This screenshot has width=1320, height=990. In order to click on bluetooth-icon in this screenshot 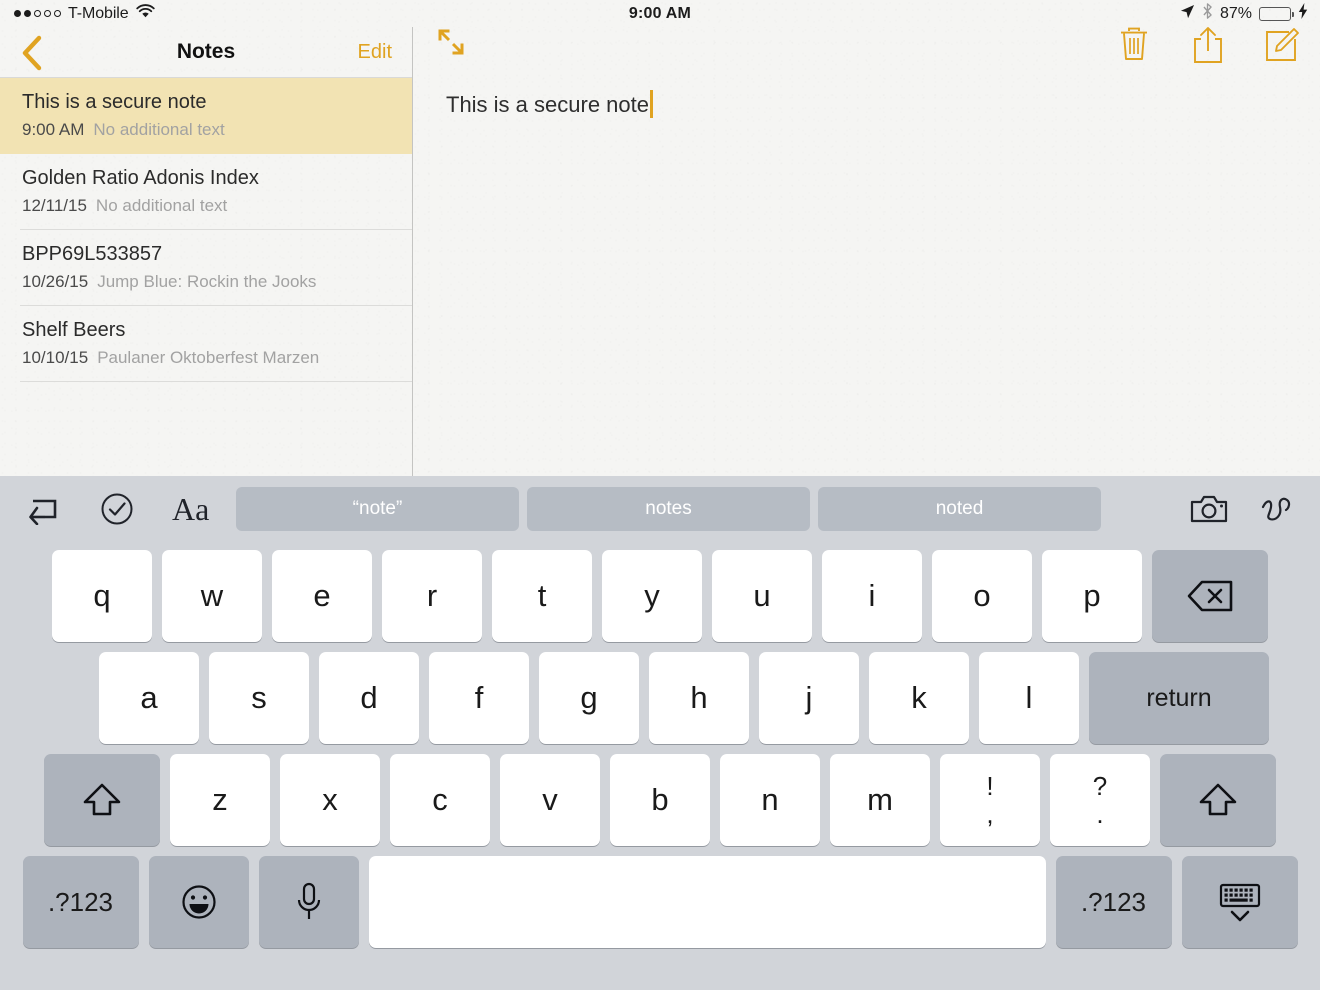, I will do `click(1207, 13)`.